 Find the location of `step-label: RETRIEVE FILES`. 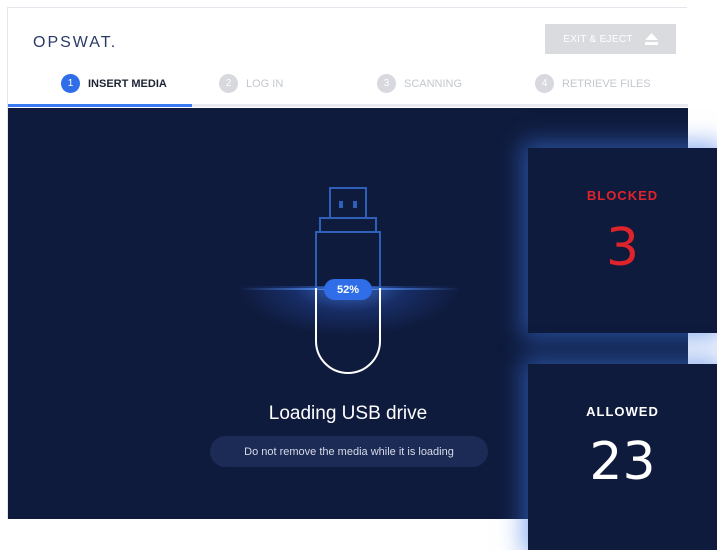

step-label: RETRIEVE FILES is located at coordinates (606, 83).